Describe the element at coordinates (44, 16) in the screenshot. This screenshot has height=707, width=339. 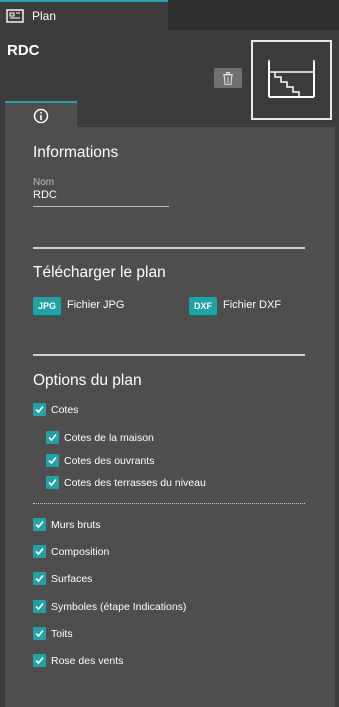
I see `tab-plan-label: Plan` at that location.